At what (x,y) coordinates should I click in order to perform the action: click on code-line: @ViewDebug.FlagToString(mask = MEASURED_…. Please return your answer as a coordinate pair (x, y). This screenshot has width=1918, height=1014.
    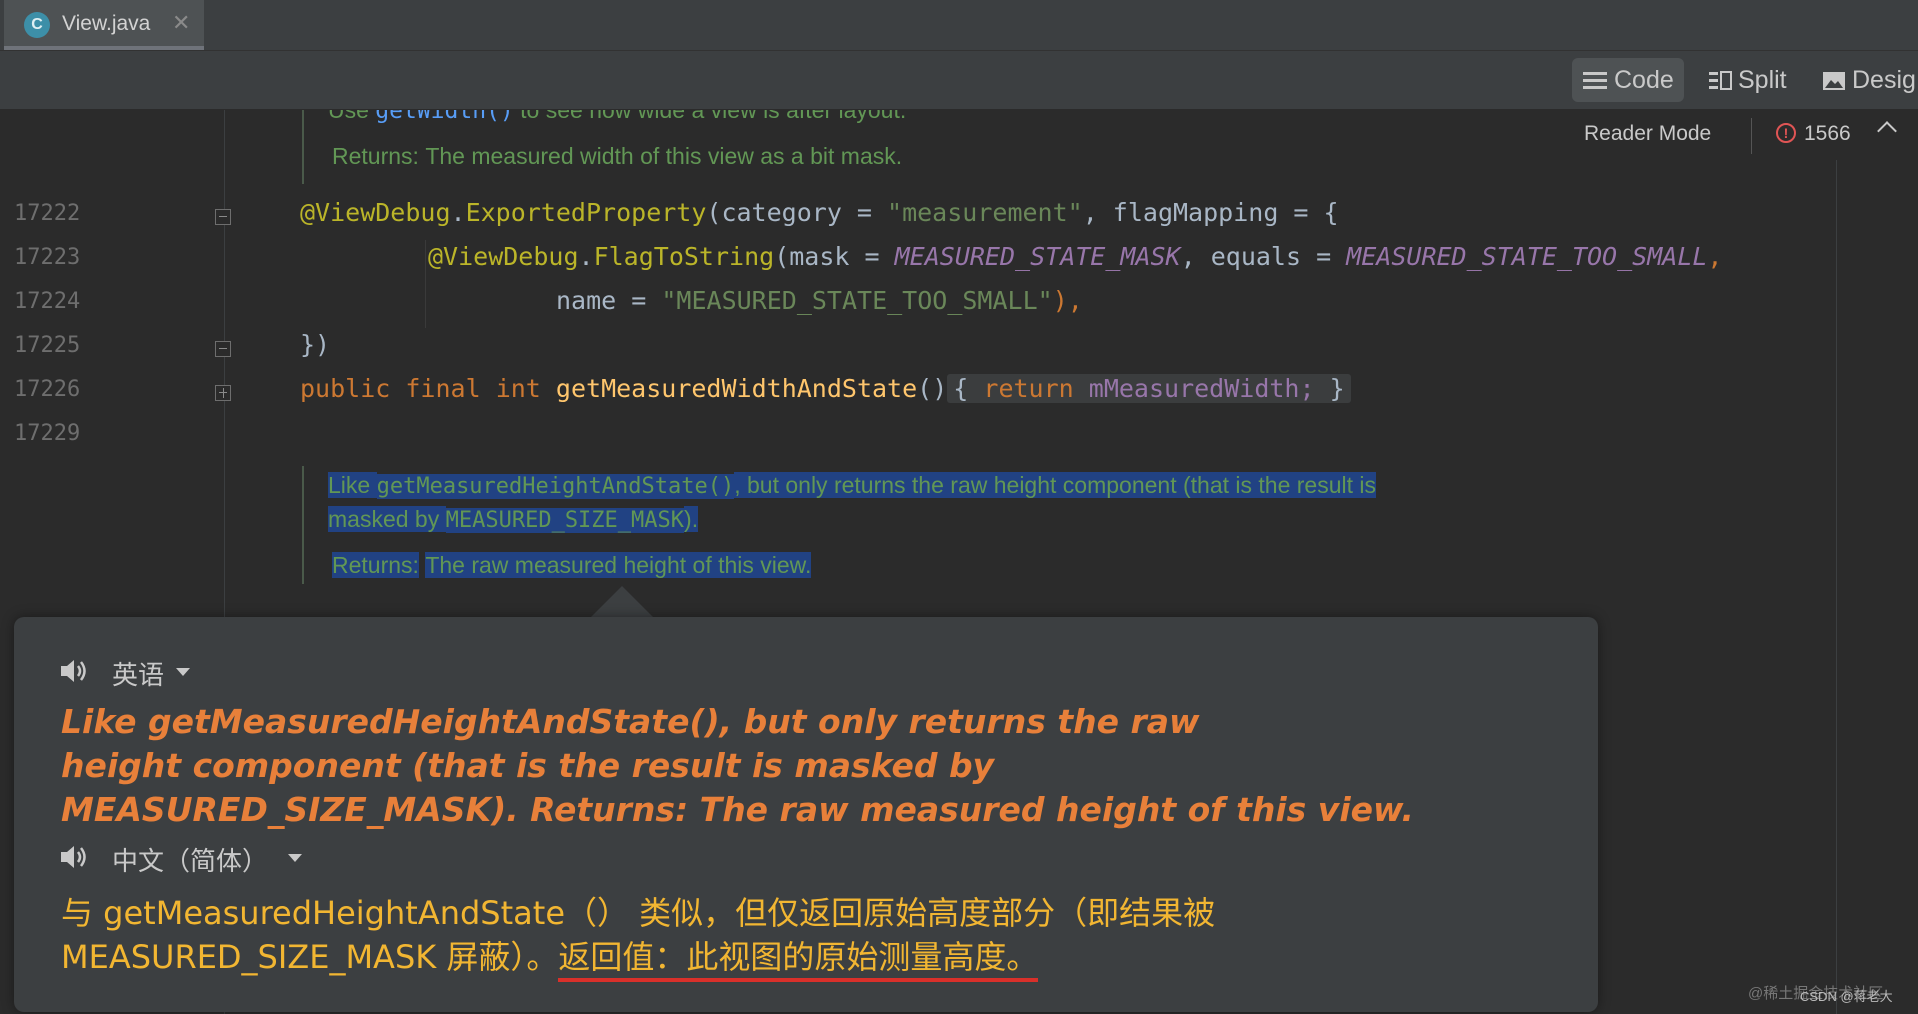
    Looking at the image, I should click on (1075, 256).